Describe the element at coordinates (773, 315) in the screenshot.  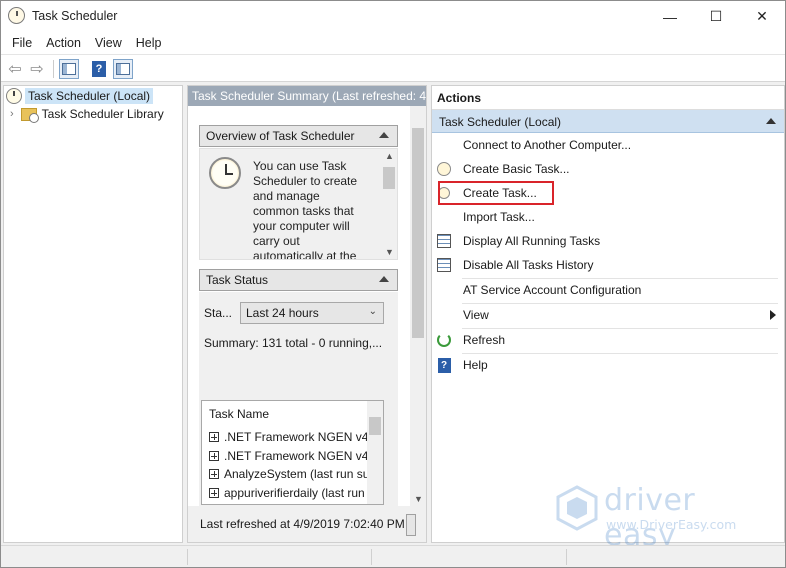
I see `submenu-arrow-icon` at that location.